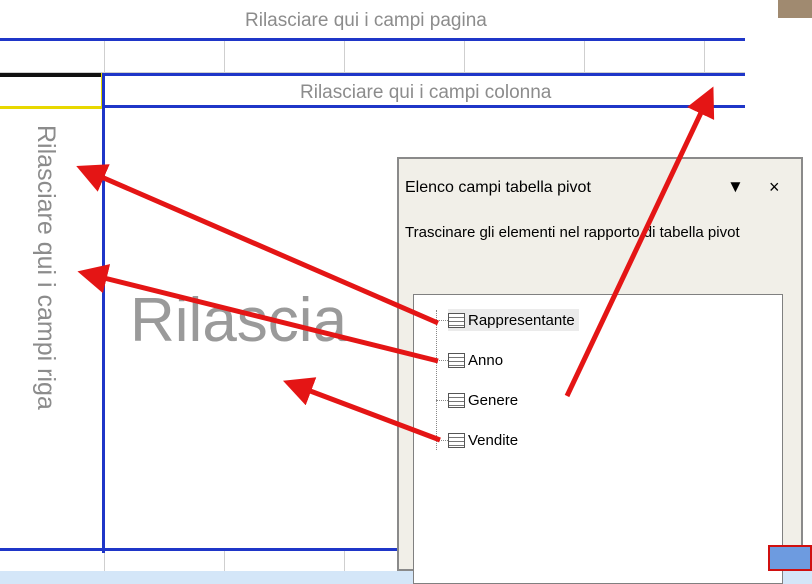  I want to click on column-fields-drop-zone: Rilasciare qui i campi colonna, so click(425, 93).